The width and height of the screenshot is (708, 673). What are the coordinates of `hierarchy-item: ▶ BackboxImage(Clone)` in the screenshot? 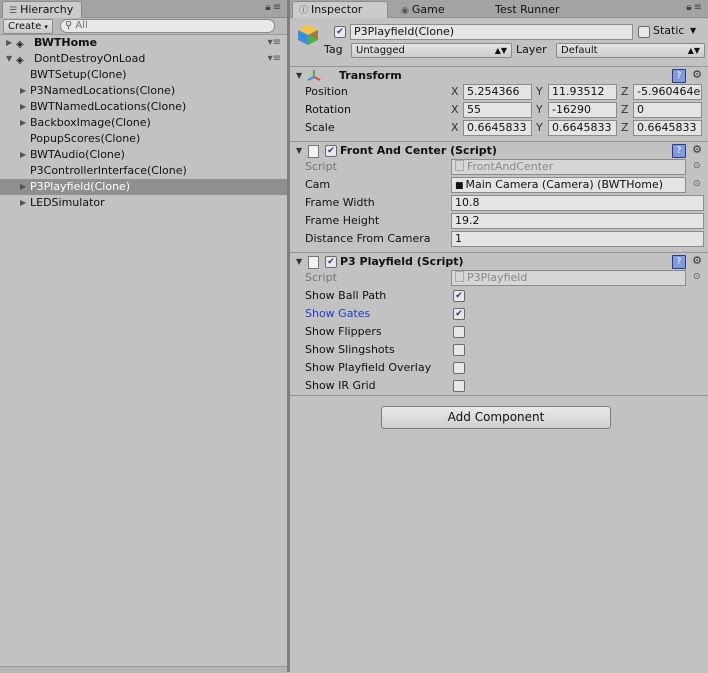 It's located at (143, 123).